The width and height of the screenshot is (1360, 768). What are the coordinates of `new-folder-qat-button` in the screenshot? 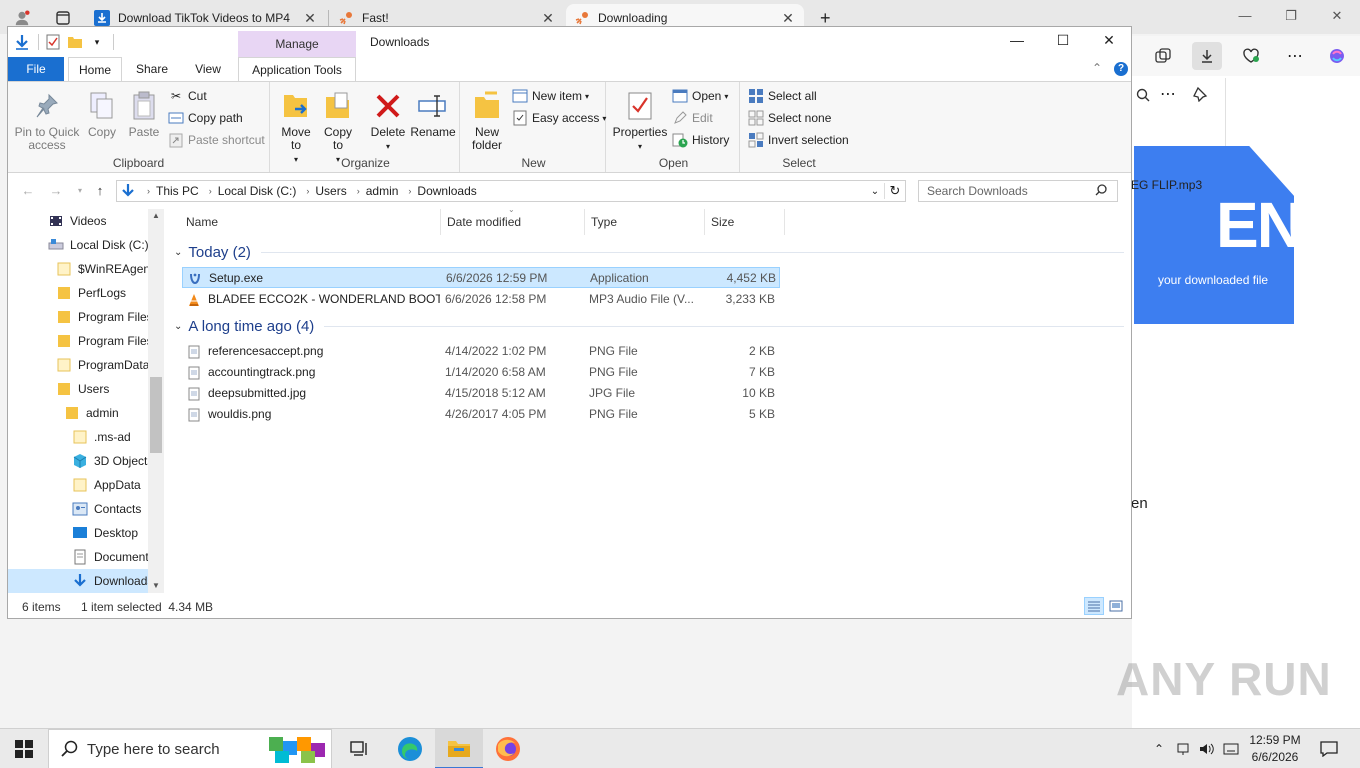 It's located at (75, 42).